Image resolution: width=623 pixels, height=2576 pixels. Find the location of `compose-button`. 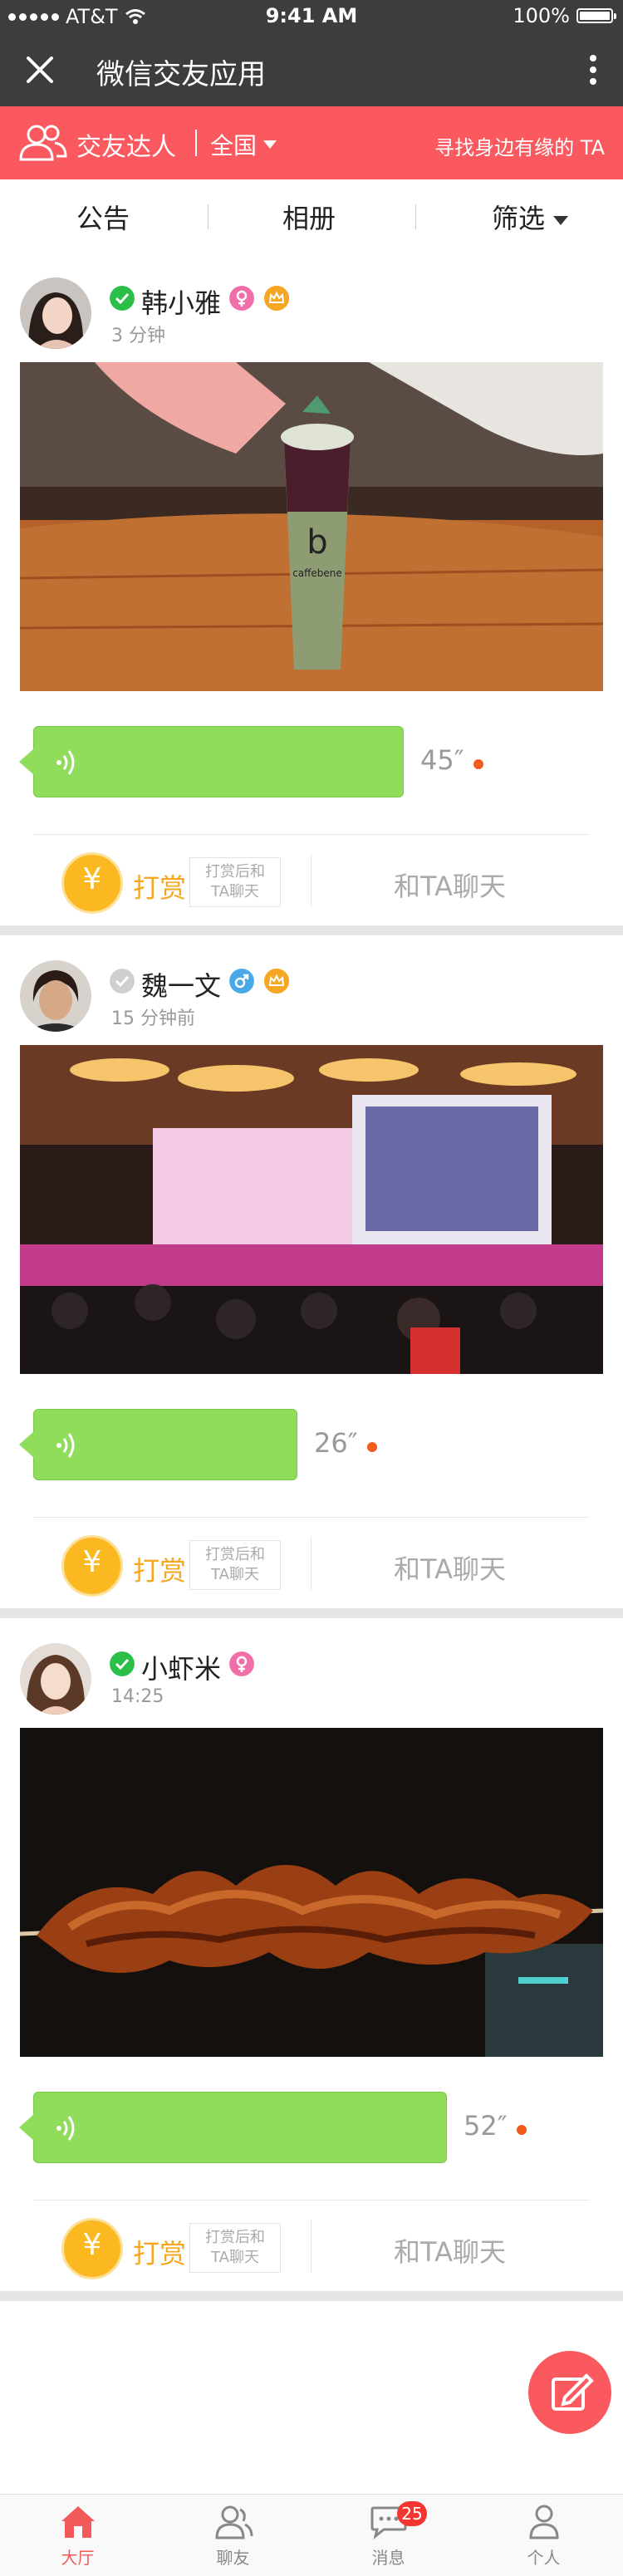

compose-button is located at coordinates (569, 2392).